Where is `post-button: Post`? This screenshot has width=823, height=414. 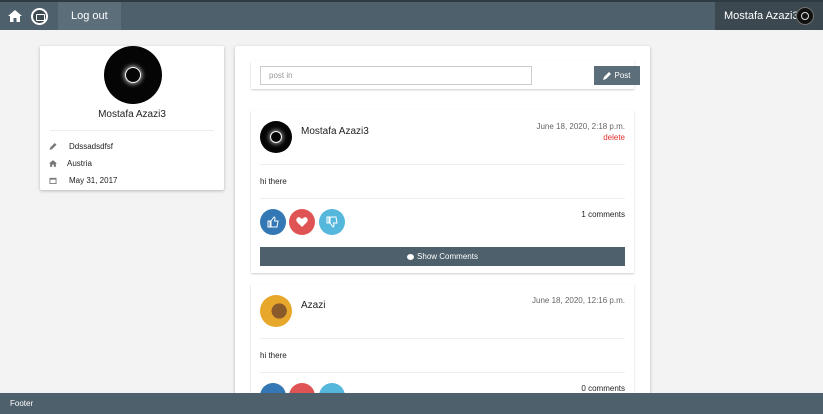 post-button: Post is located at coordinates (617, 75).